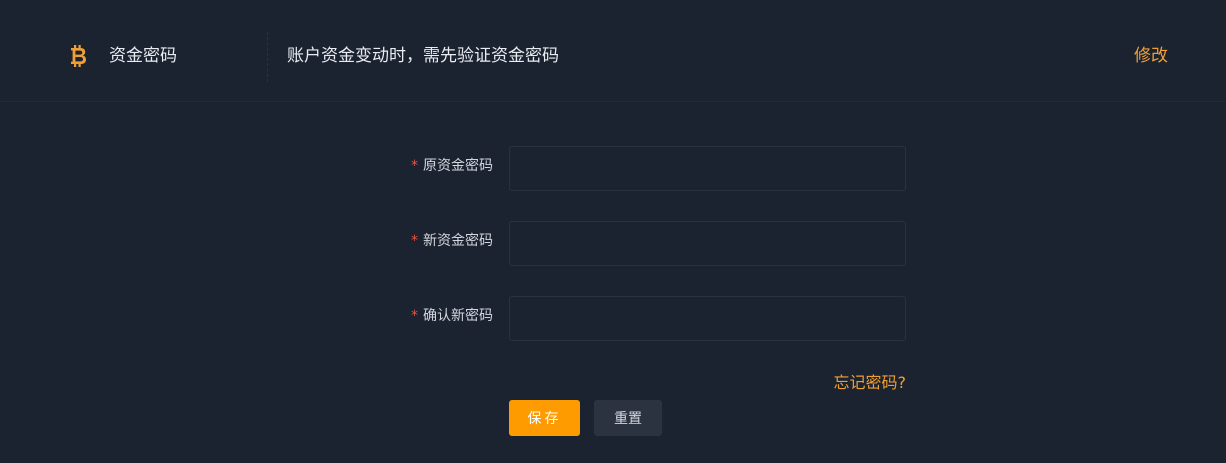 This screenshot has height=463, width=1226. What do you see at coordinates (707, 243) in the screenshot?
I see `new-password-input` at bounding box center [707, 243].